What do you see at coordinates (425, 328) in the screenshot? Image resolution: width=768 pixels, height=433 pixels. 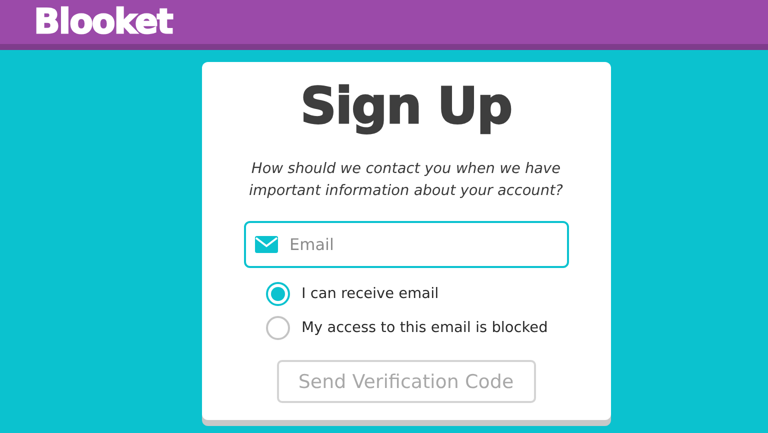 I see `option-label: My access to this email is blocked` at bounding box center [425, 328].